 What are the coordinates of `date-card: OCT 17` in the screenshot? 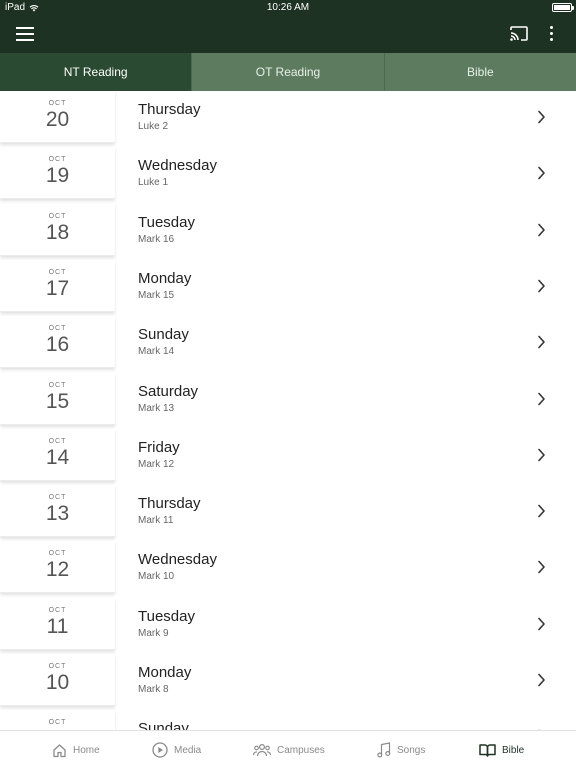 It's located at (57, 285).